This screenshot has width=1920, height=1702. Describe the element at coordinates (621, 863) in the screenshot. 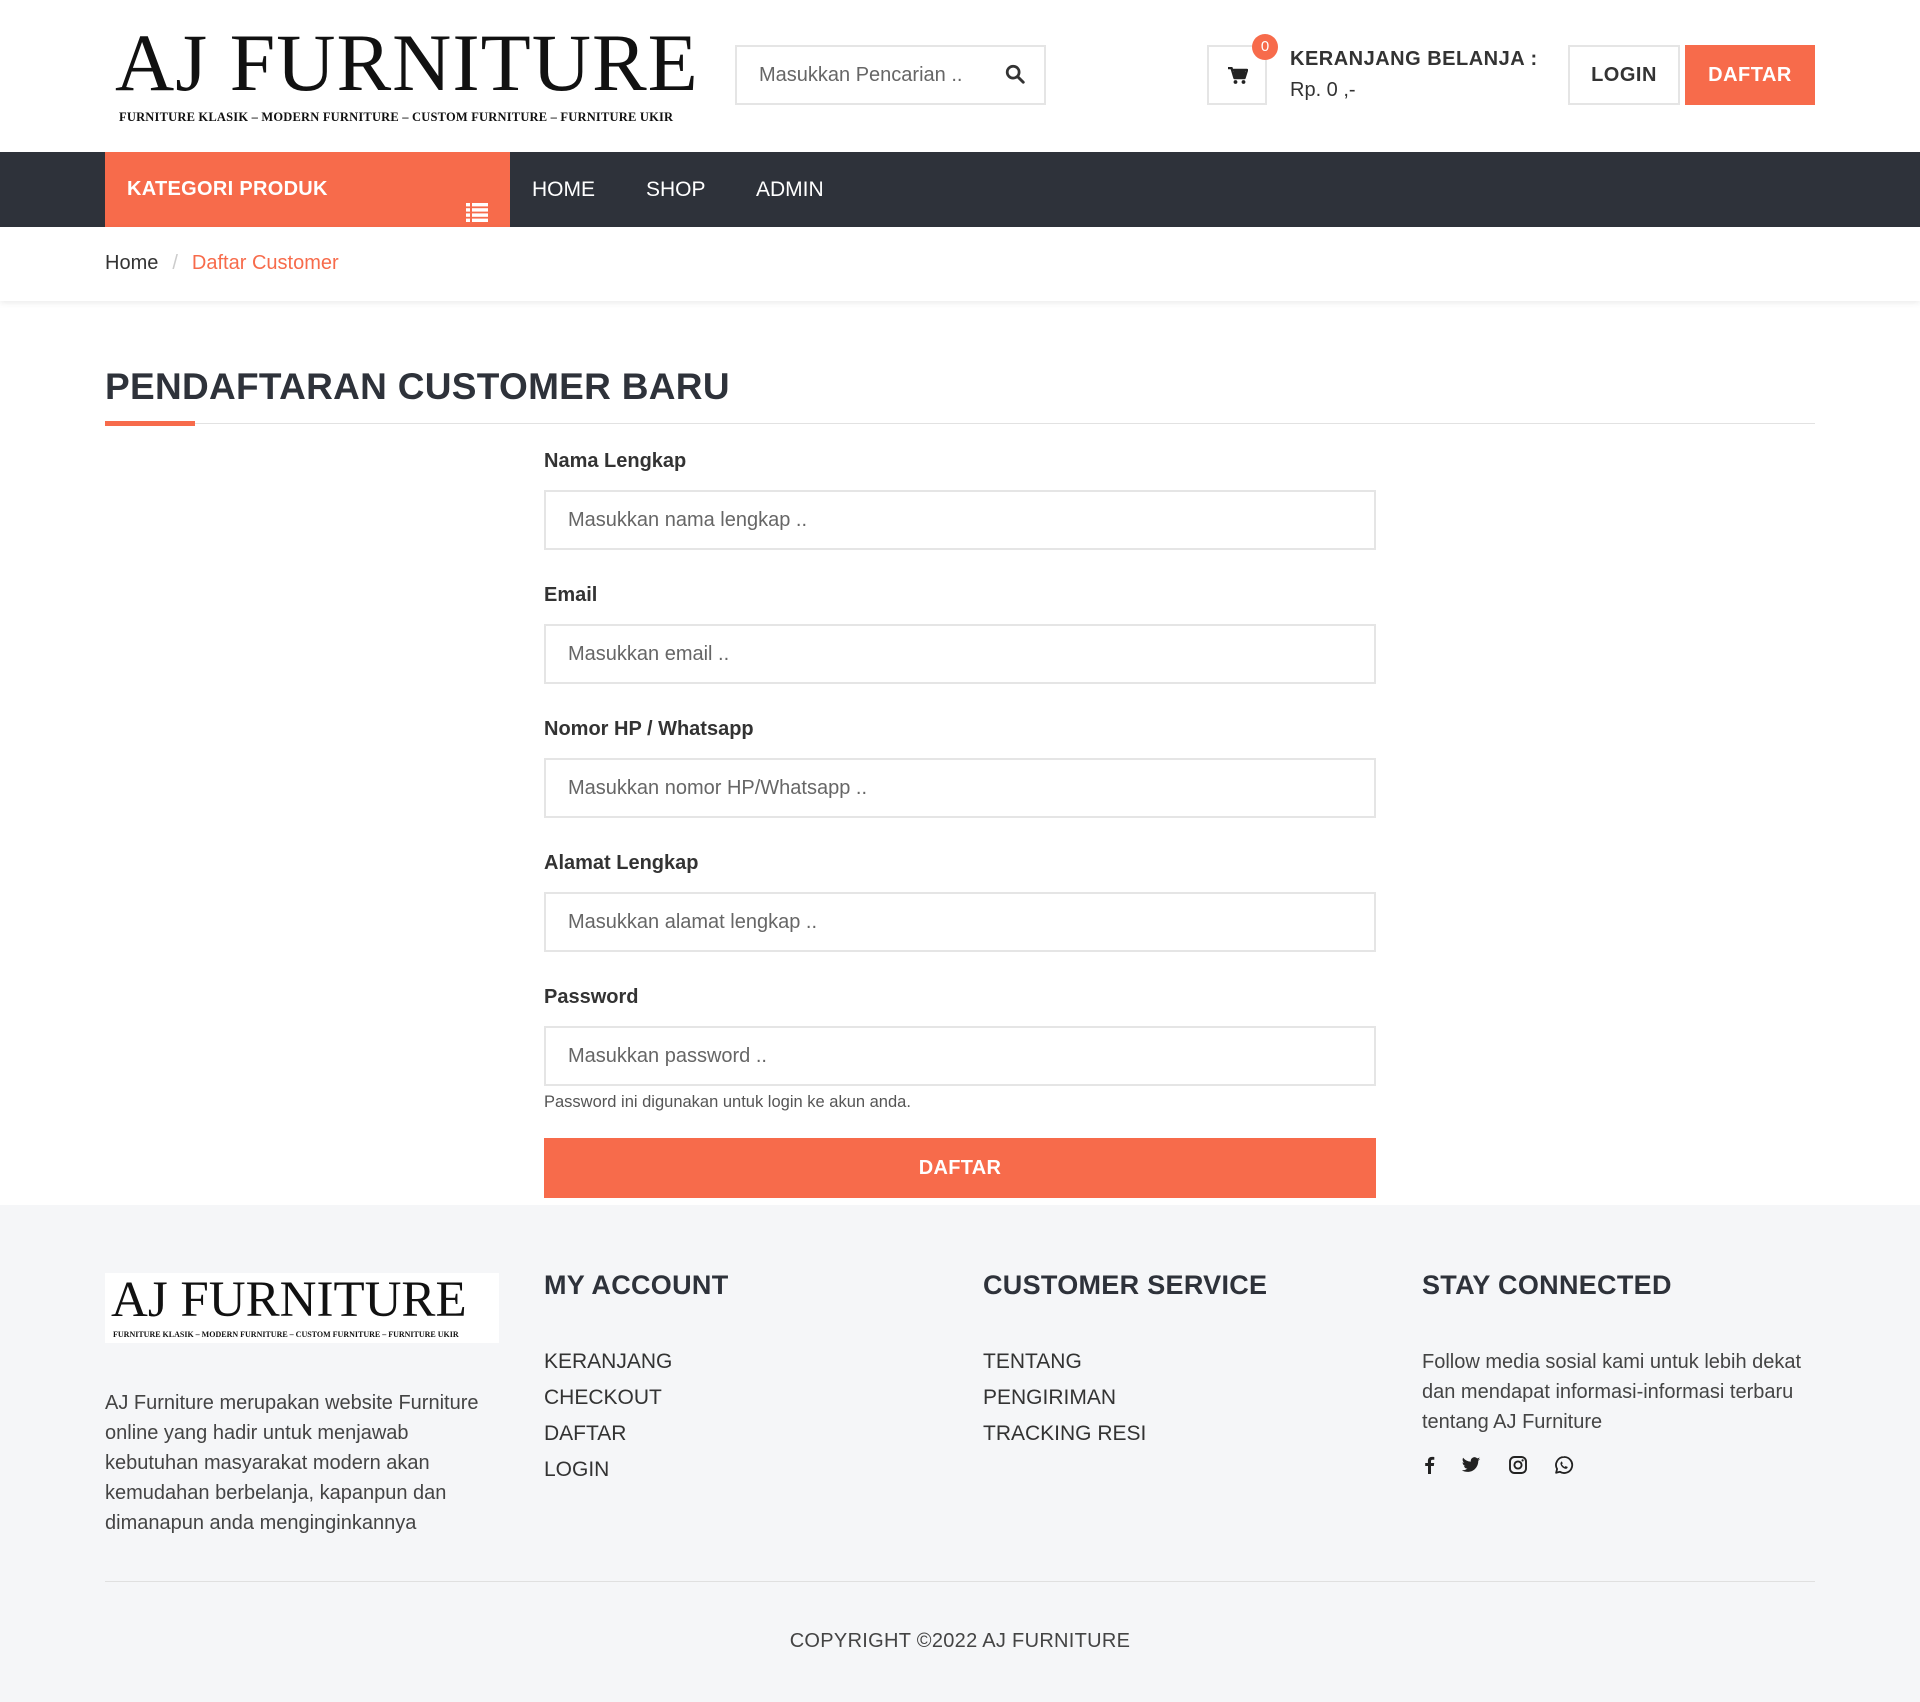

I see `address-label: Alamat Lengkap` at that location.